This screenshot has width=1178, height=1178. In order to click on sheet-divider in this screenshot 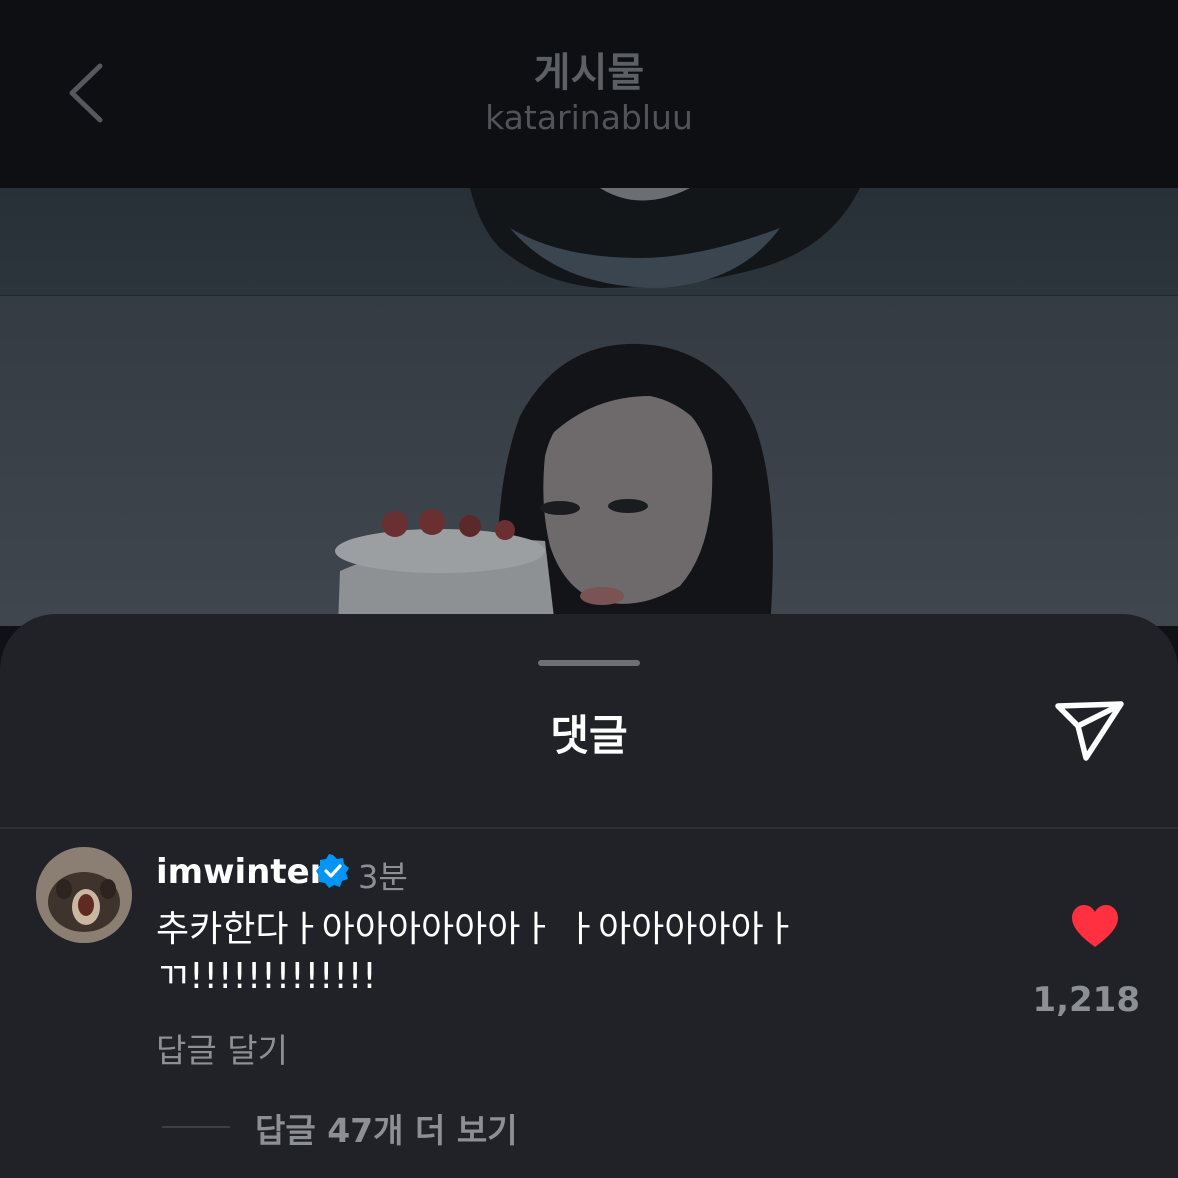, I will do `click(589, 828)`.